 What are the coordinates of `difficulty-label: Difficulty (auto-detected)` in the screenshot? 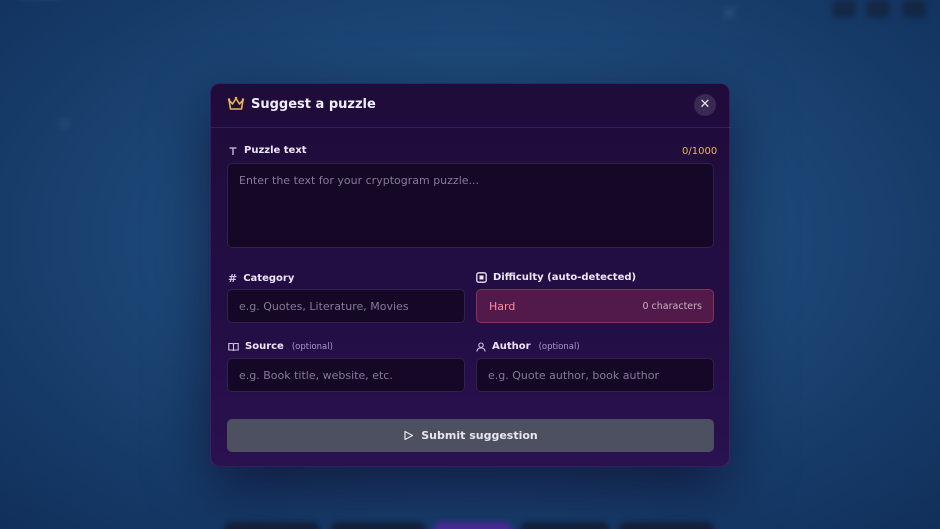 It's located at (556, 277).